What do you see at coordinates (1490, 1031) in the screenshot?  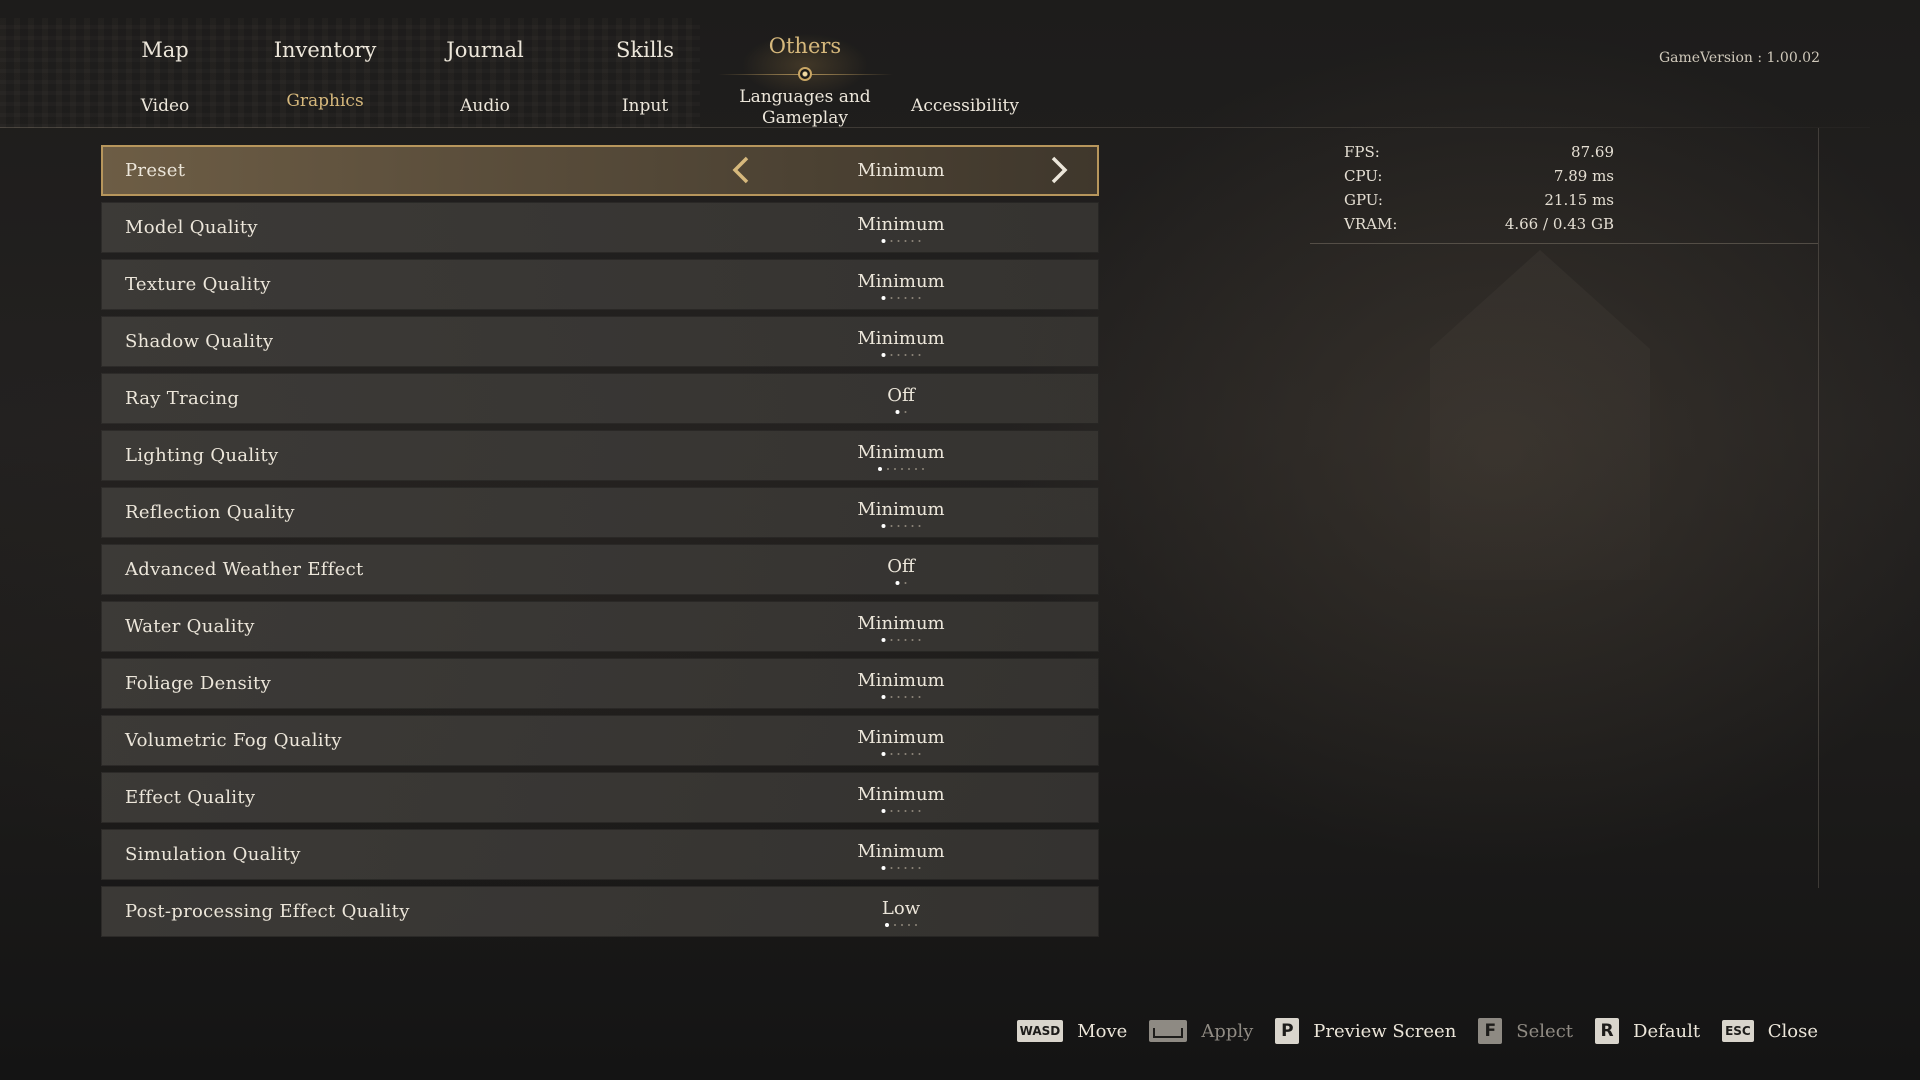 I see `key-f-icon: F` at bounding box center [1490, 1031].